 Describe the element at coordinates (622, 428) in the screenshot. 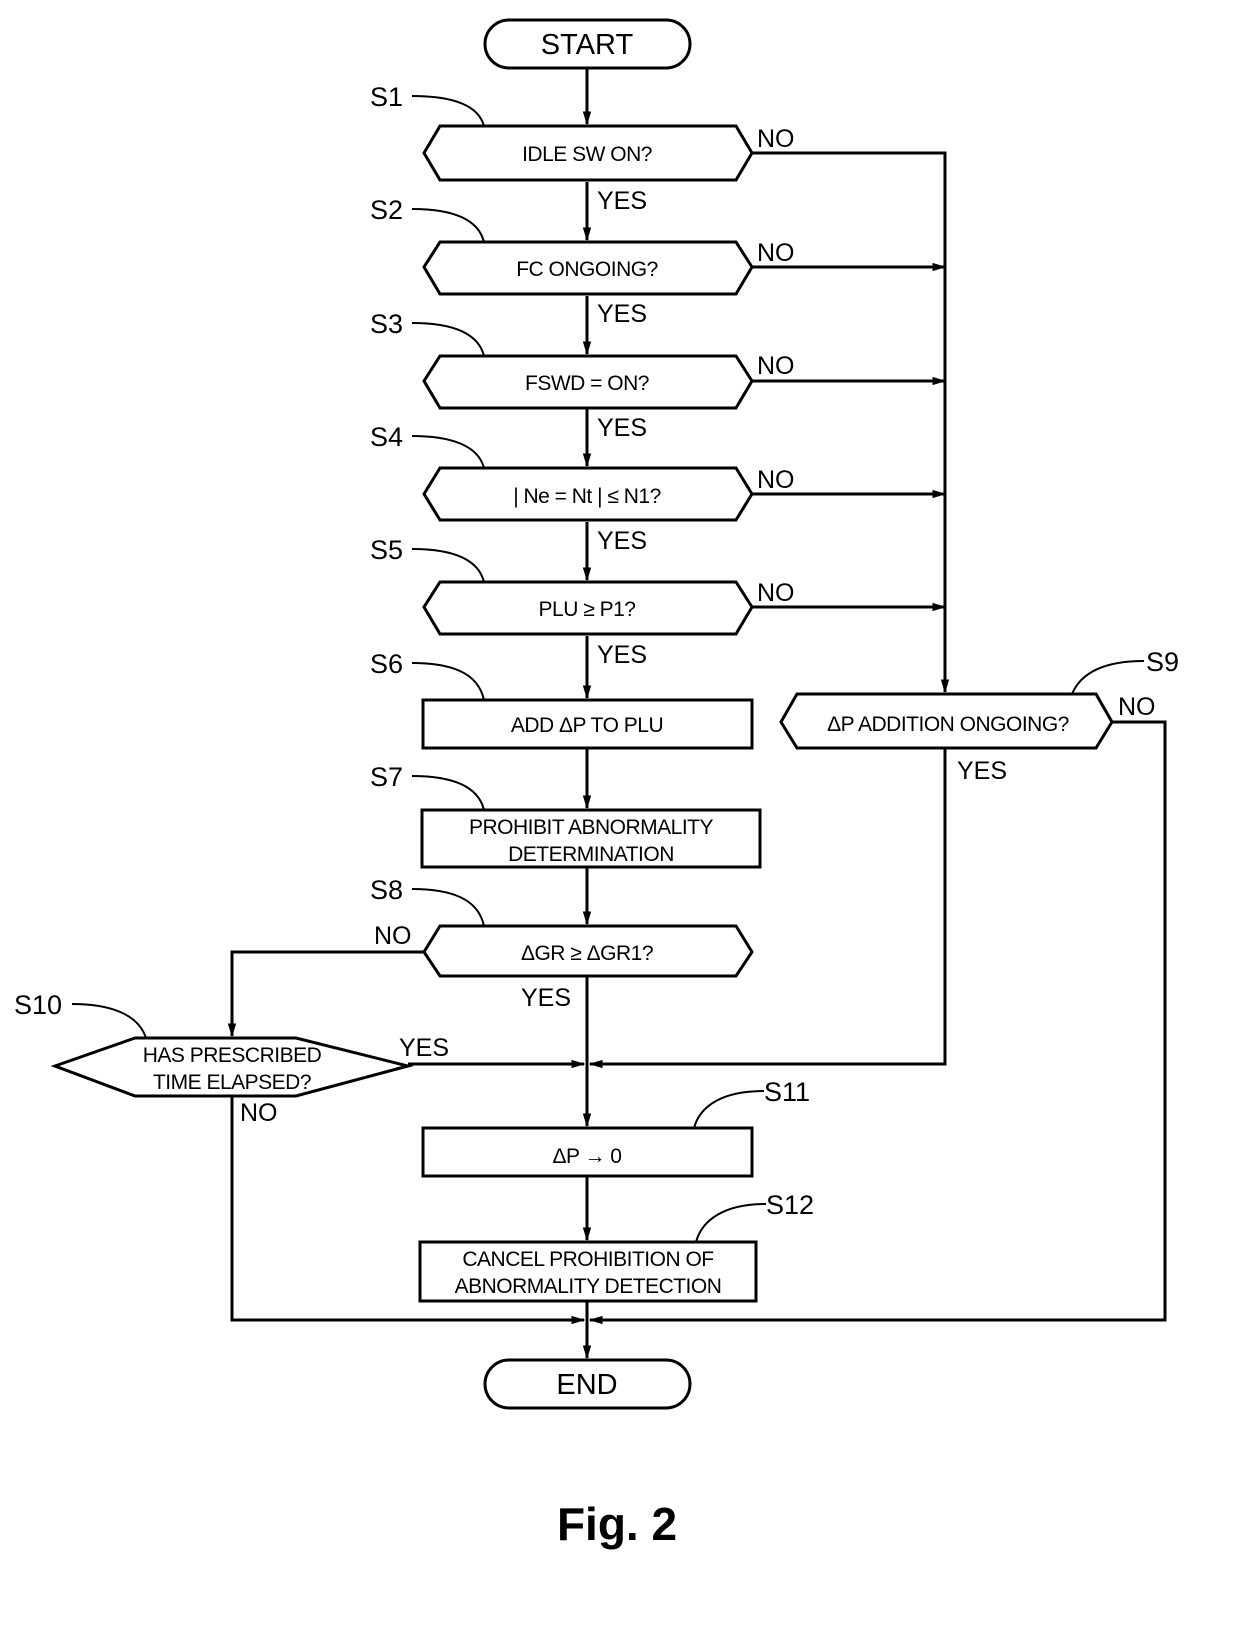

I see `s3-yes-label: YES` at that location.